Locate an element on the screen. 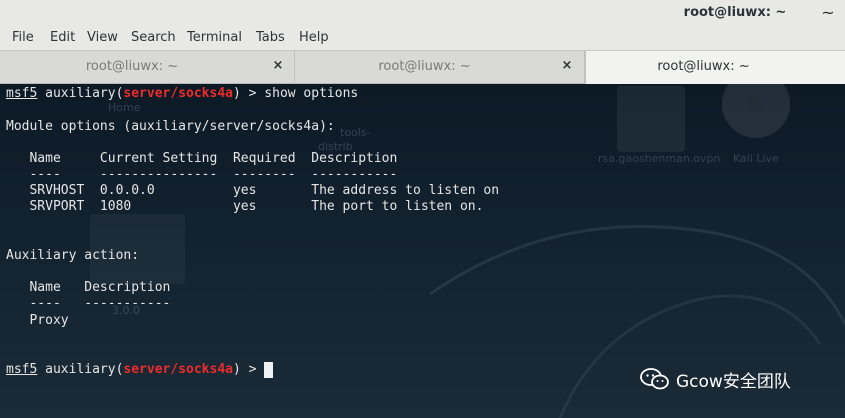 The image size is (845, 418). window-title: root@liuwx: ~ is located at coordinates (735, 12).